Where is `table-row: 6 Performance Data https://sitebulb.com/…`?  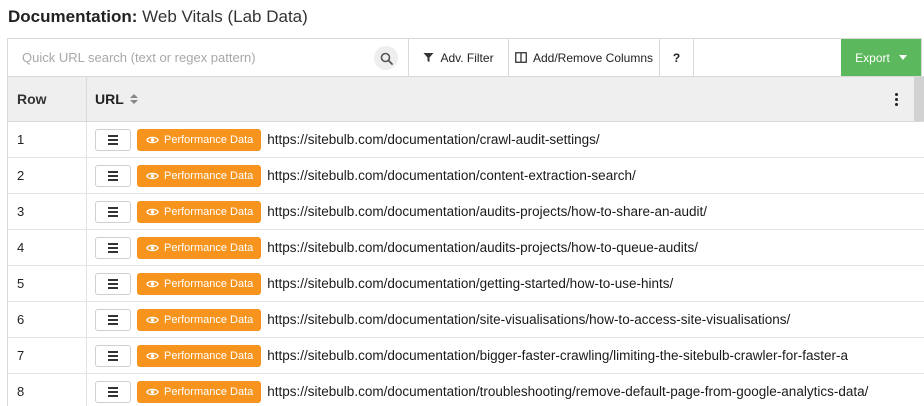
table-row: 6 Performance Data https://sitebulb.com/… is located at coordinates (466, 320).